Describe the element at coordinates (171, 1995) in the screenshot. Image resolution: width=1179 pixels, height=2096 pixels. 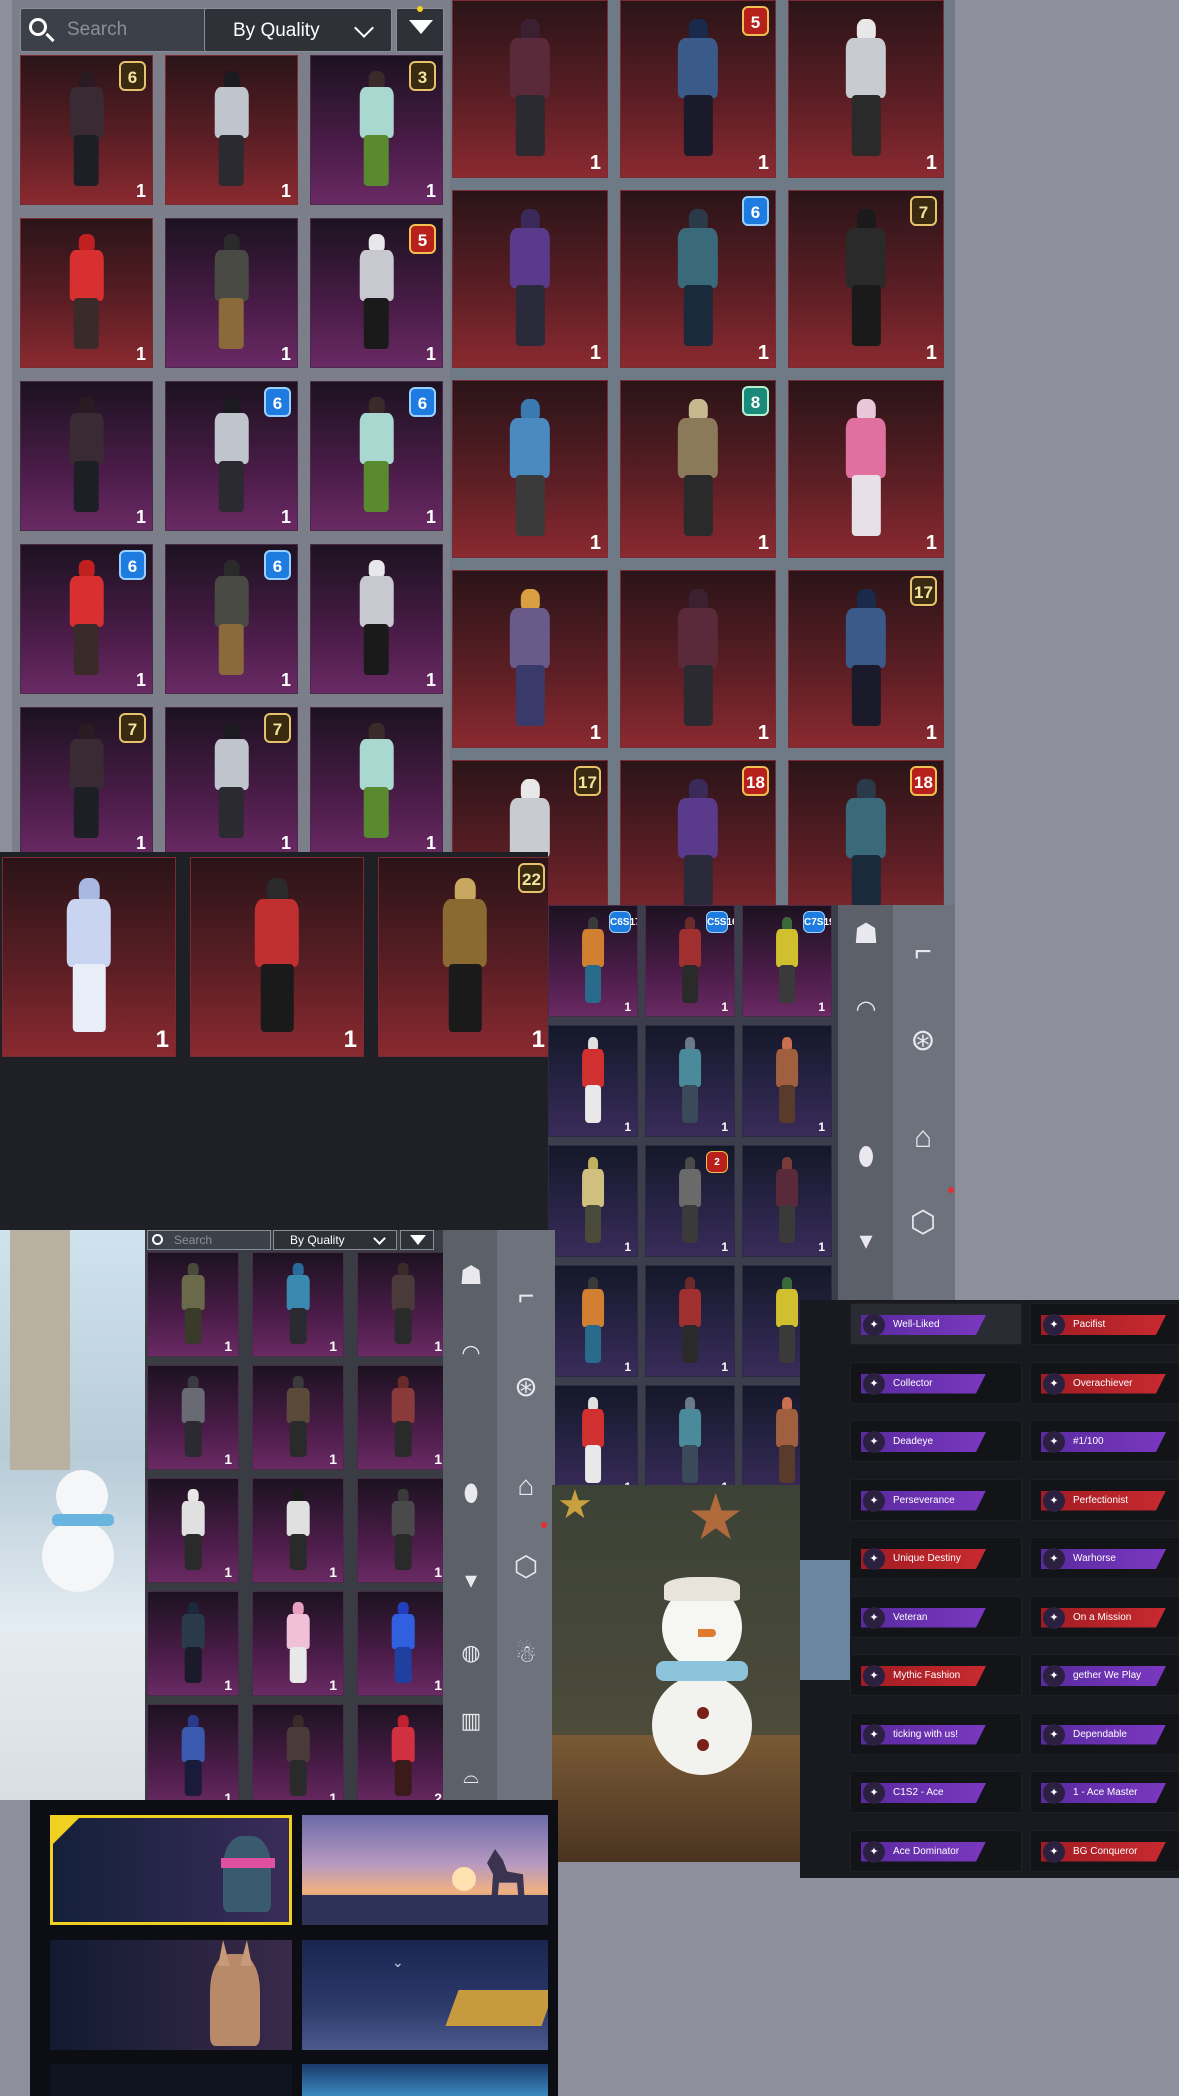
I see `banner-rabbit` at that location.